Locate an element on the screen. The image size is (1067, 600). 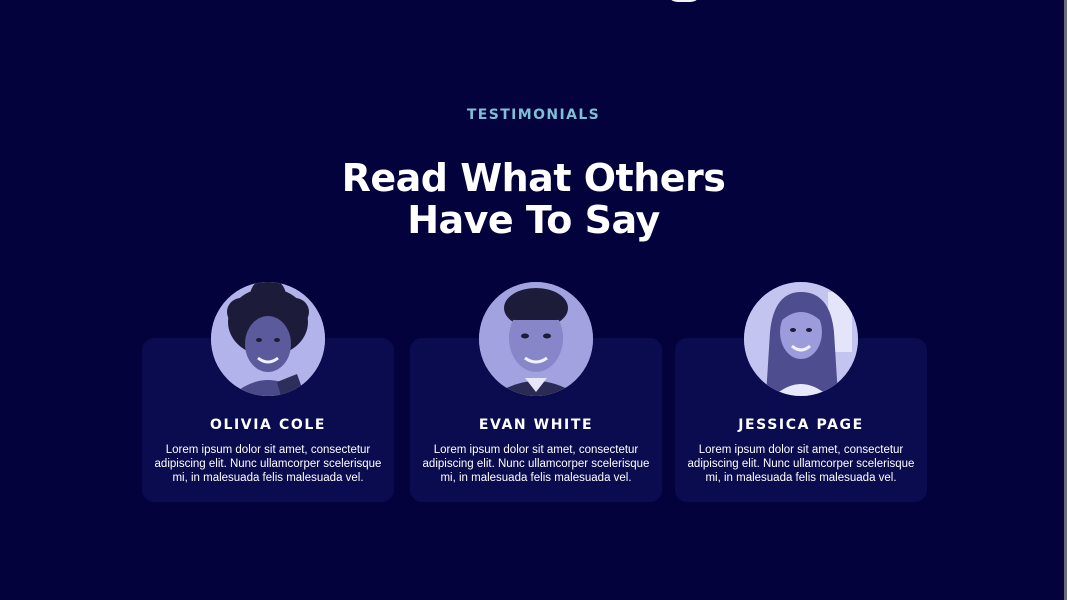
testimonial-name: JESSICA PAGE is located at coordinates (801, 425).